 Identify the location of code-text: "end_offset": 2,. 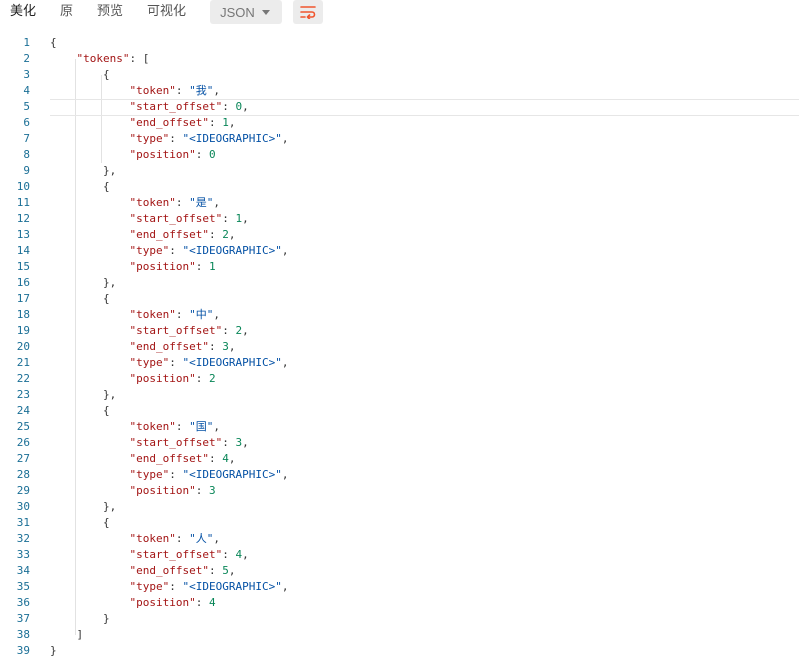
(142, 235).